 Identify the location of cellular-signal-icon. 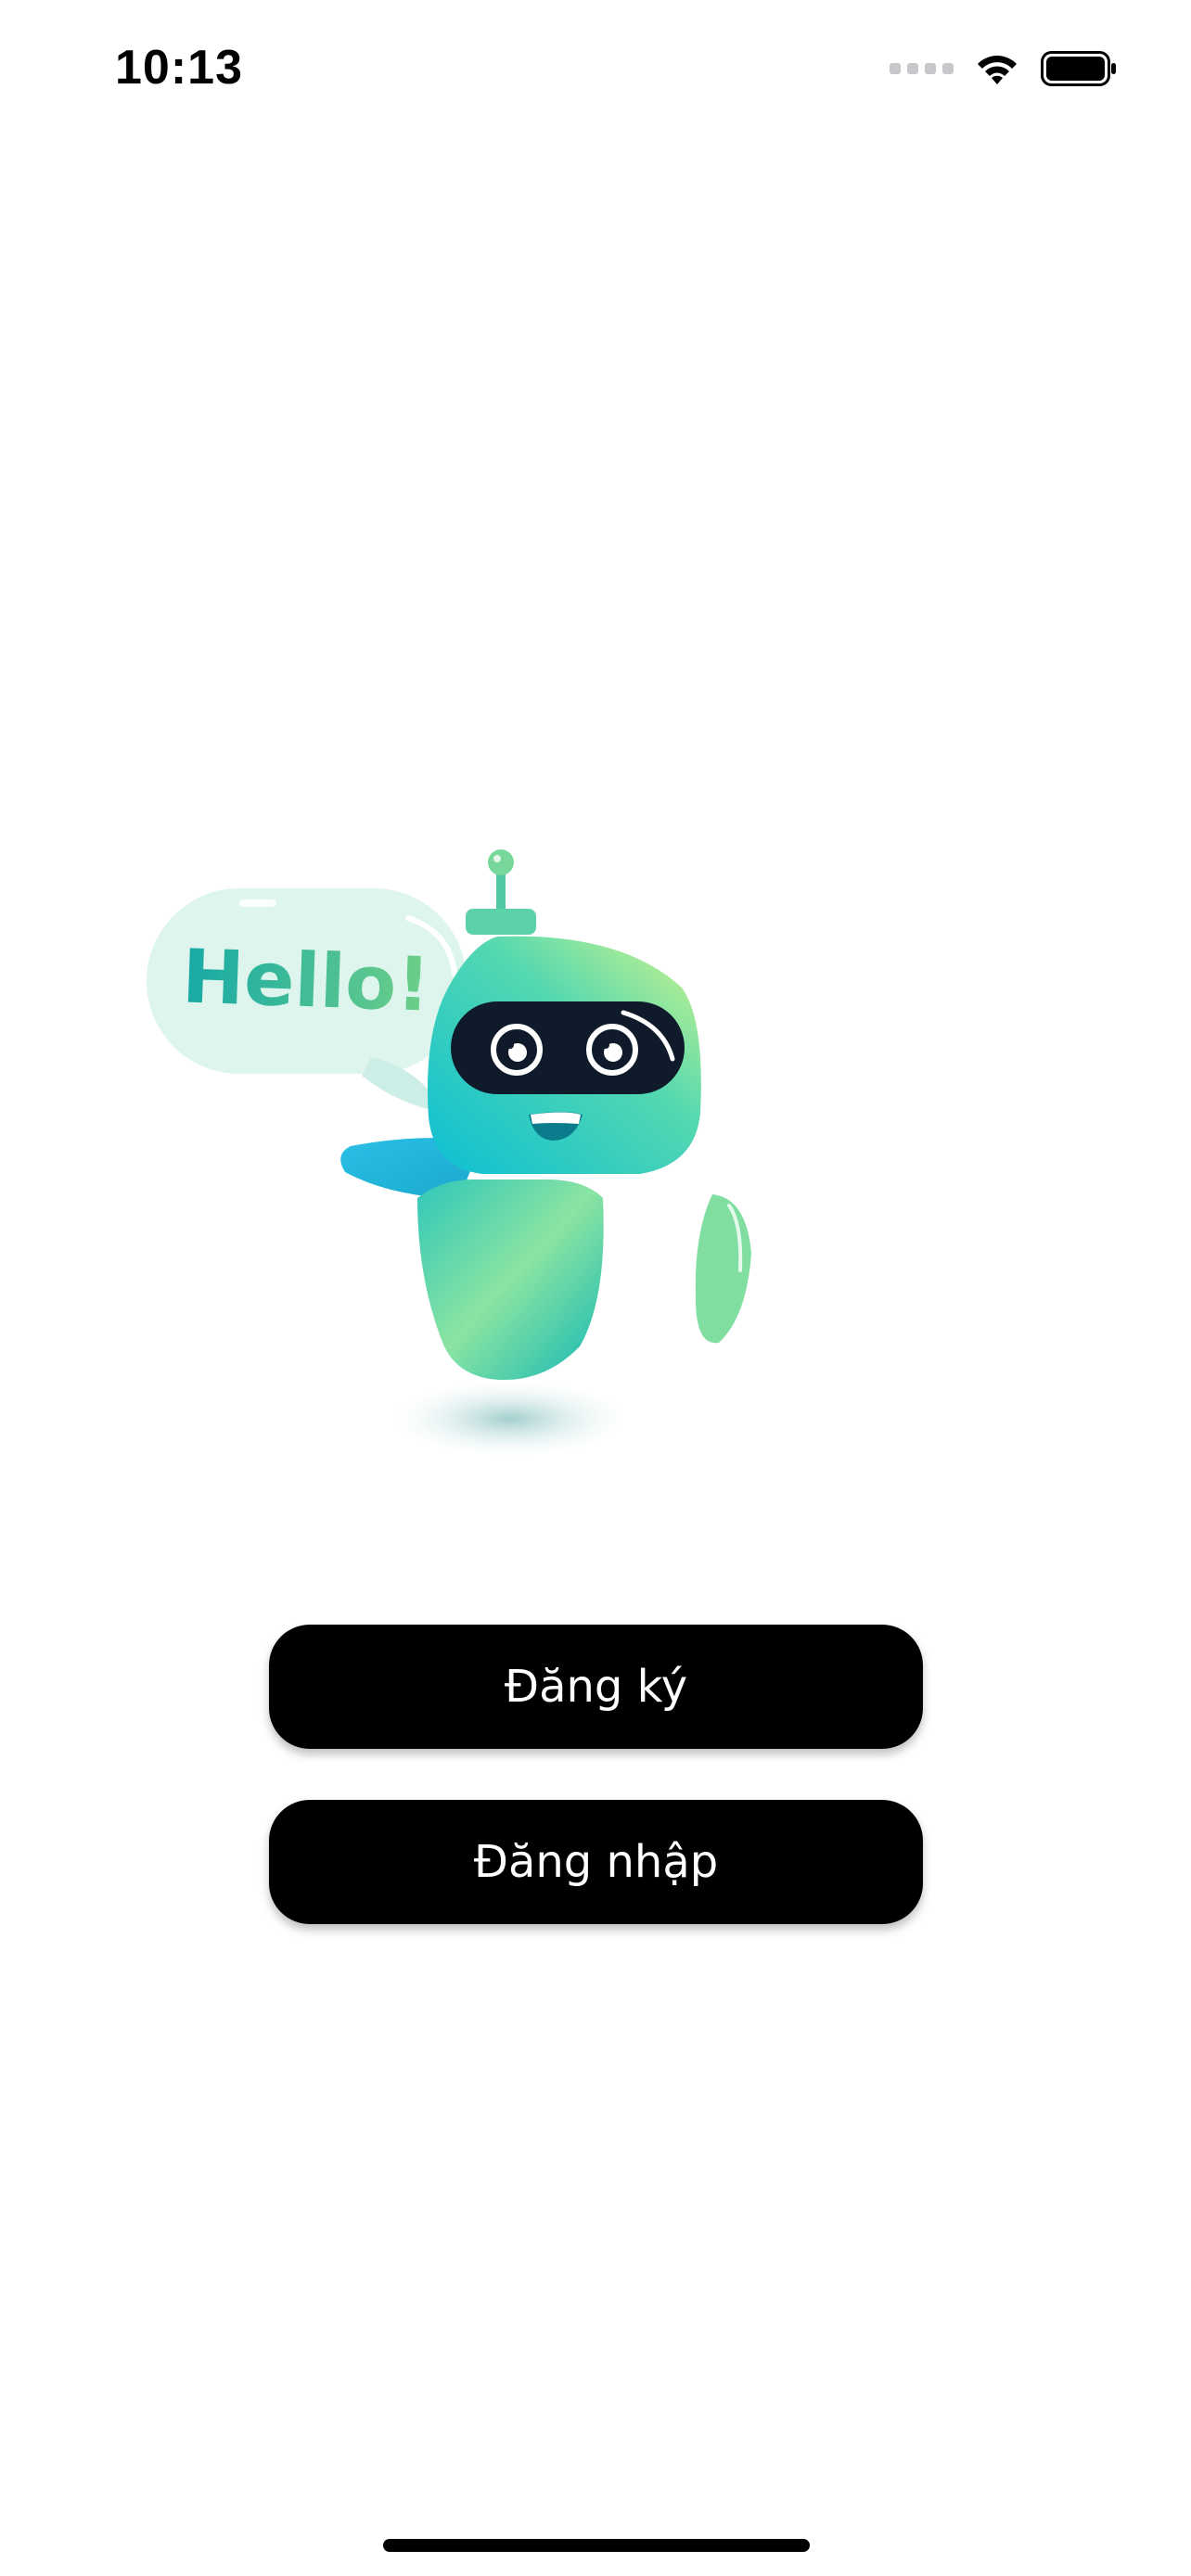
(922, 68).